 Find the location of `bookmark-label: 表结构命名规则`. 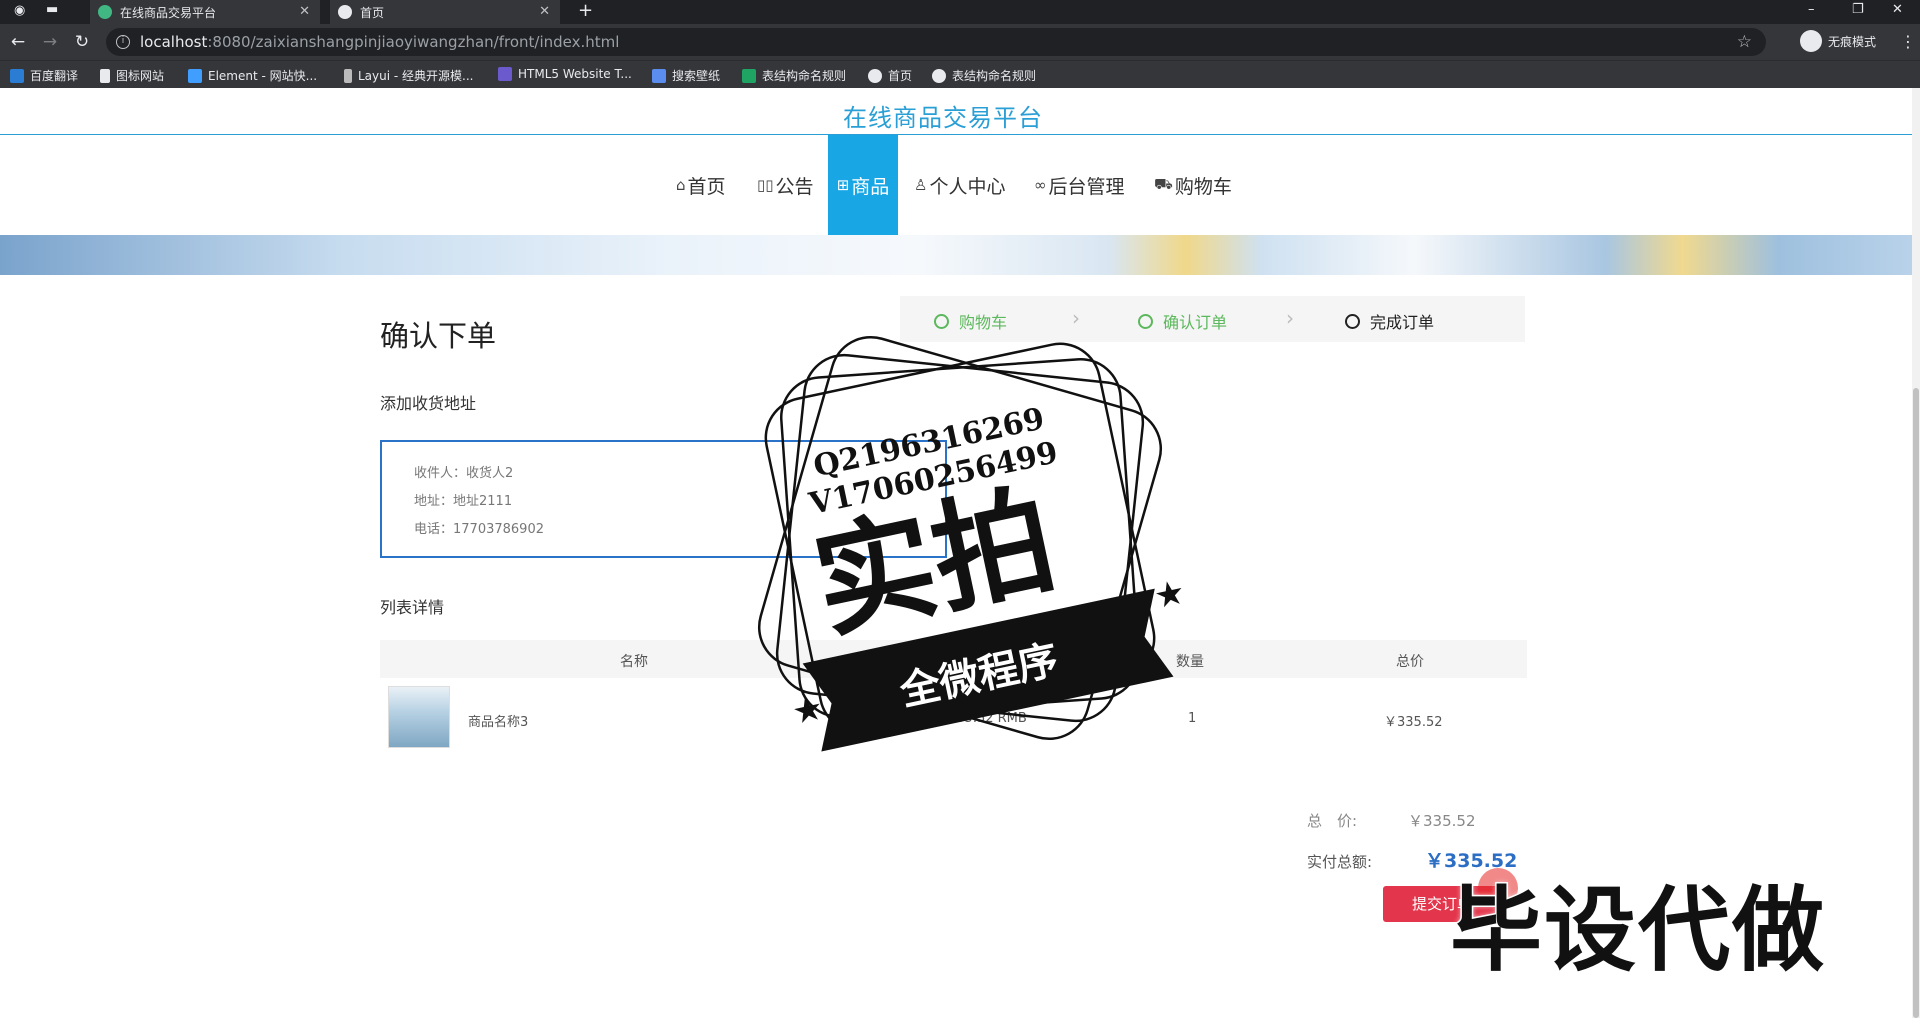

bookmark-label: 表结构命名规则 is located at coordinates (804, 76).